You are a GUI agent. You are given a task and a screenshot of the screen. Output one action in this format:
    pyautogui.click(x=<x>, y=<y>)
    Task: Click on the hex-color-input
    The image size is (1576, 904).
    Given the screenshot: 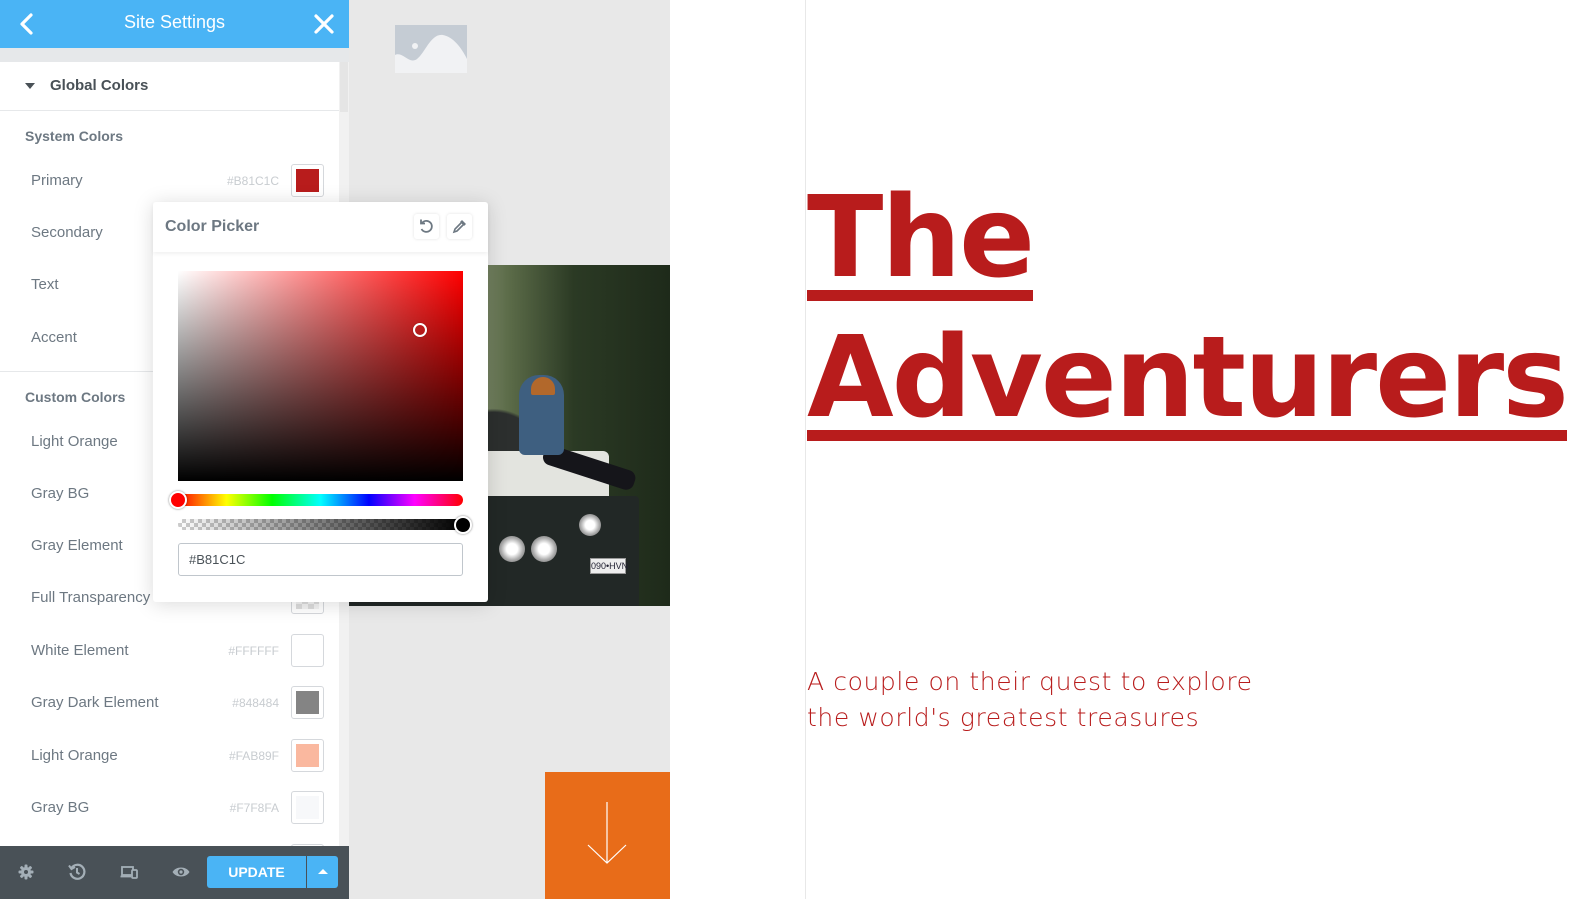 What is the action you would take?
    pyautogui.click(x=320, y=559)
    